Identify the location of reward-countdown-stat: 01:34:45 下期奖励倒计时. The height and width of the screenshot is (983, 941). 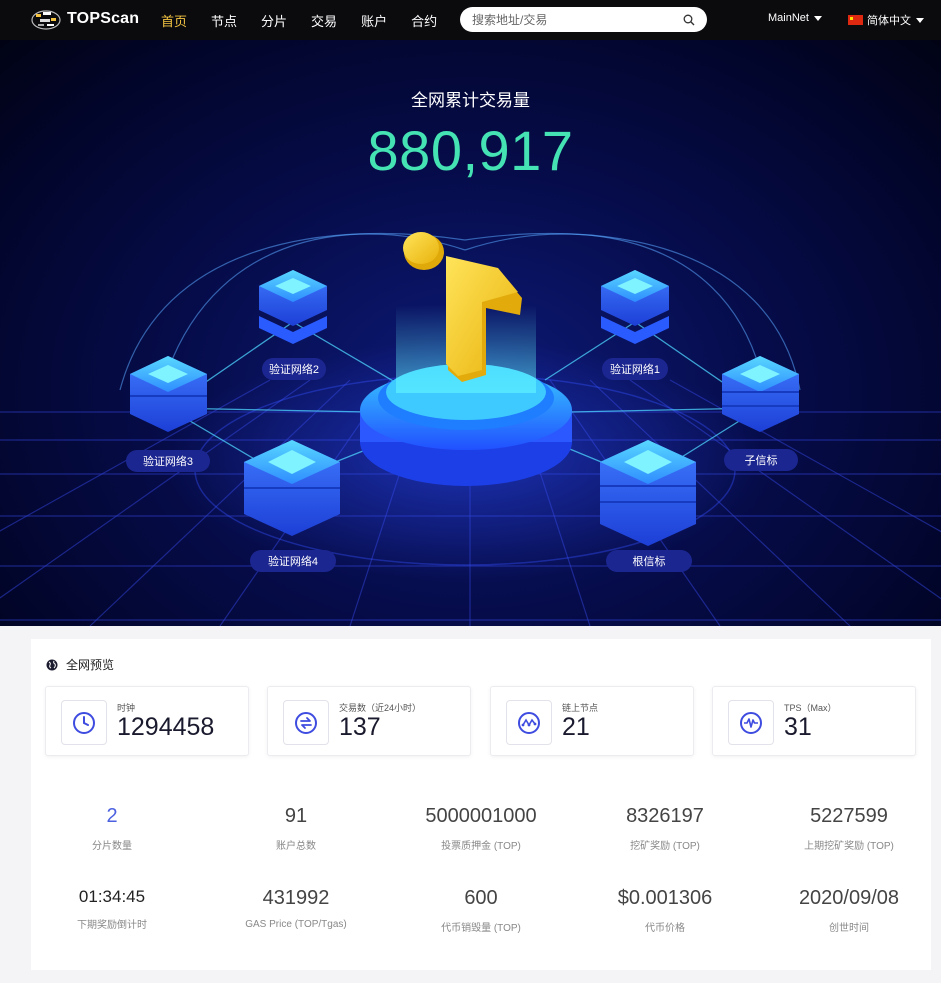
(112, 909).